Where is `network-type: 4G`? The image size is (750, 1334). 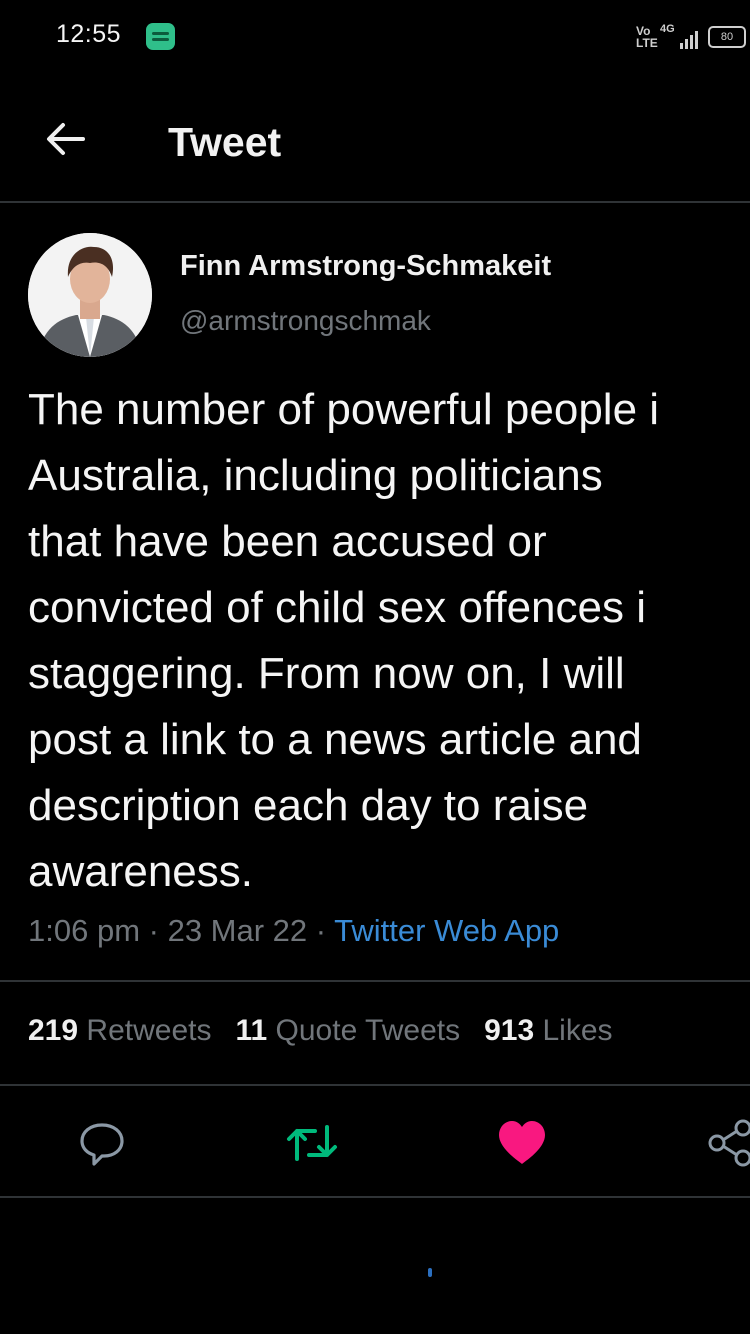 network-type: 4G is located at coordinates (667, 29).